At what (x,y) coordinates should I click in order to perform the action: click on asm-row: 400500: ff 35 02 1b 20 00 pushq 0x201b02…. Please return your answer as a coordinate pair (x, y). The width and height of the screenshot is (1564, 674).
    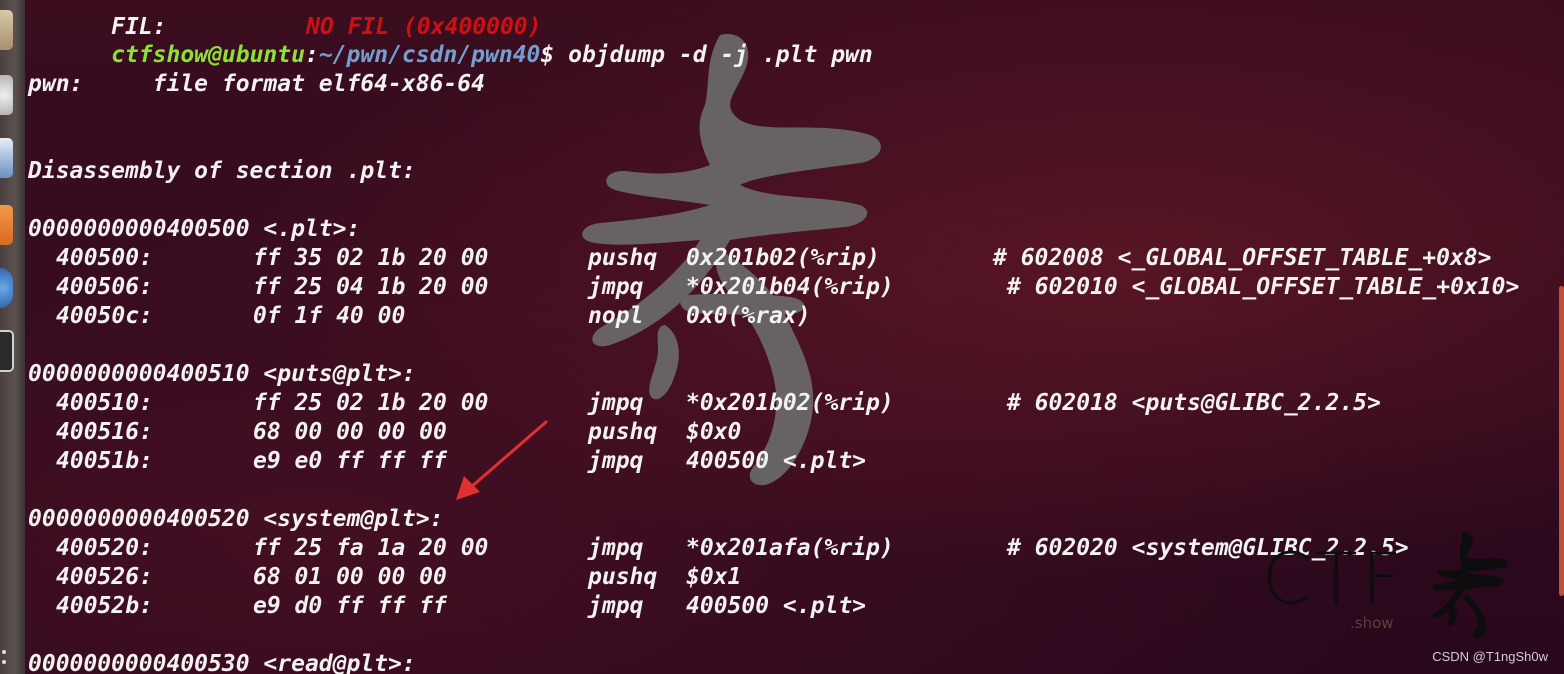
    Looking at the image, I should click on (774, 258).